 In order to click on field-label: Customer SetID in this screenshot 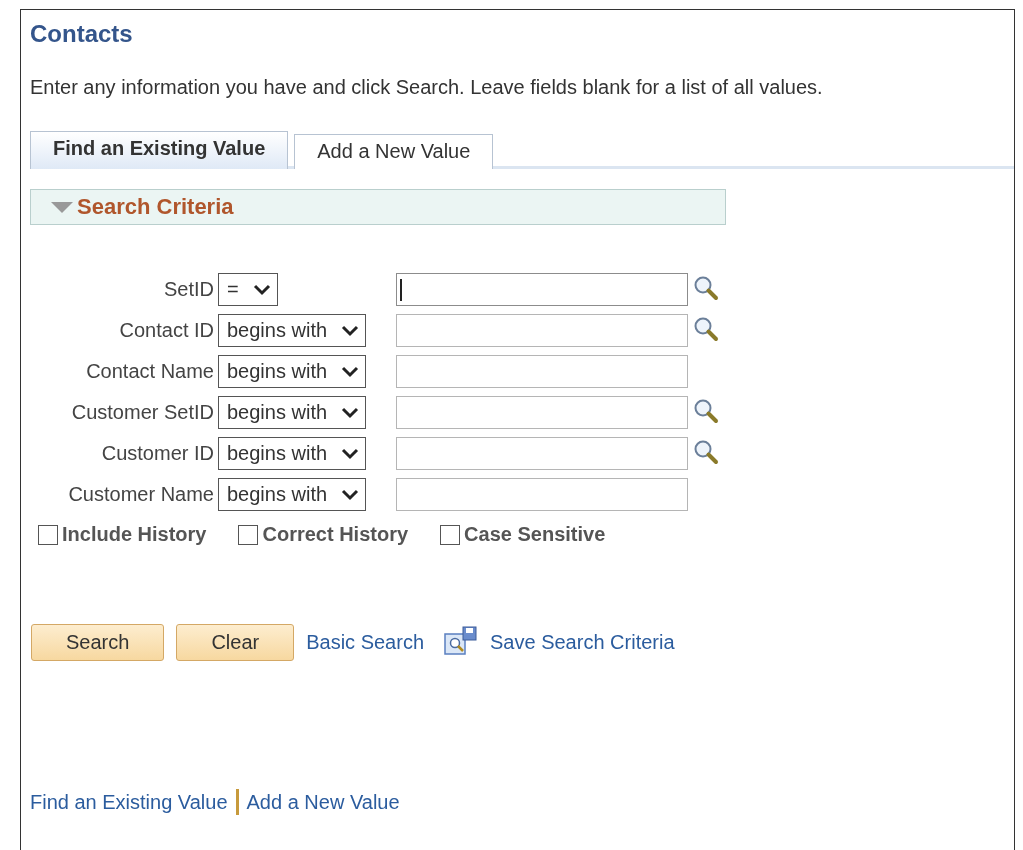, I will do `click(142, 412)`.